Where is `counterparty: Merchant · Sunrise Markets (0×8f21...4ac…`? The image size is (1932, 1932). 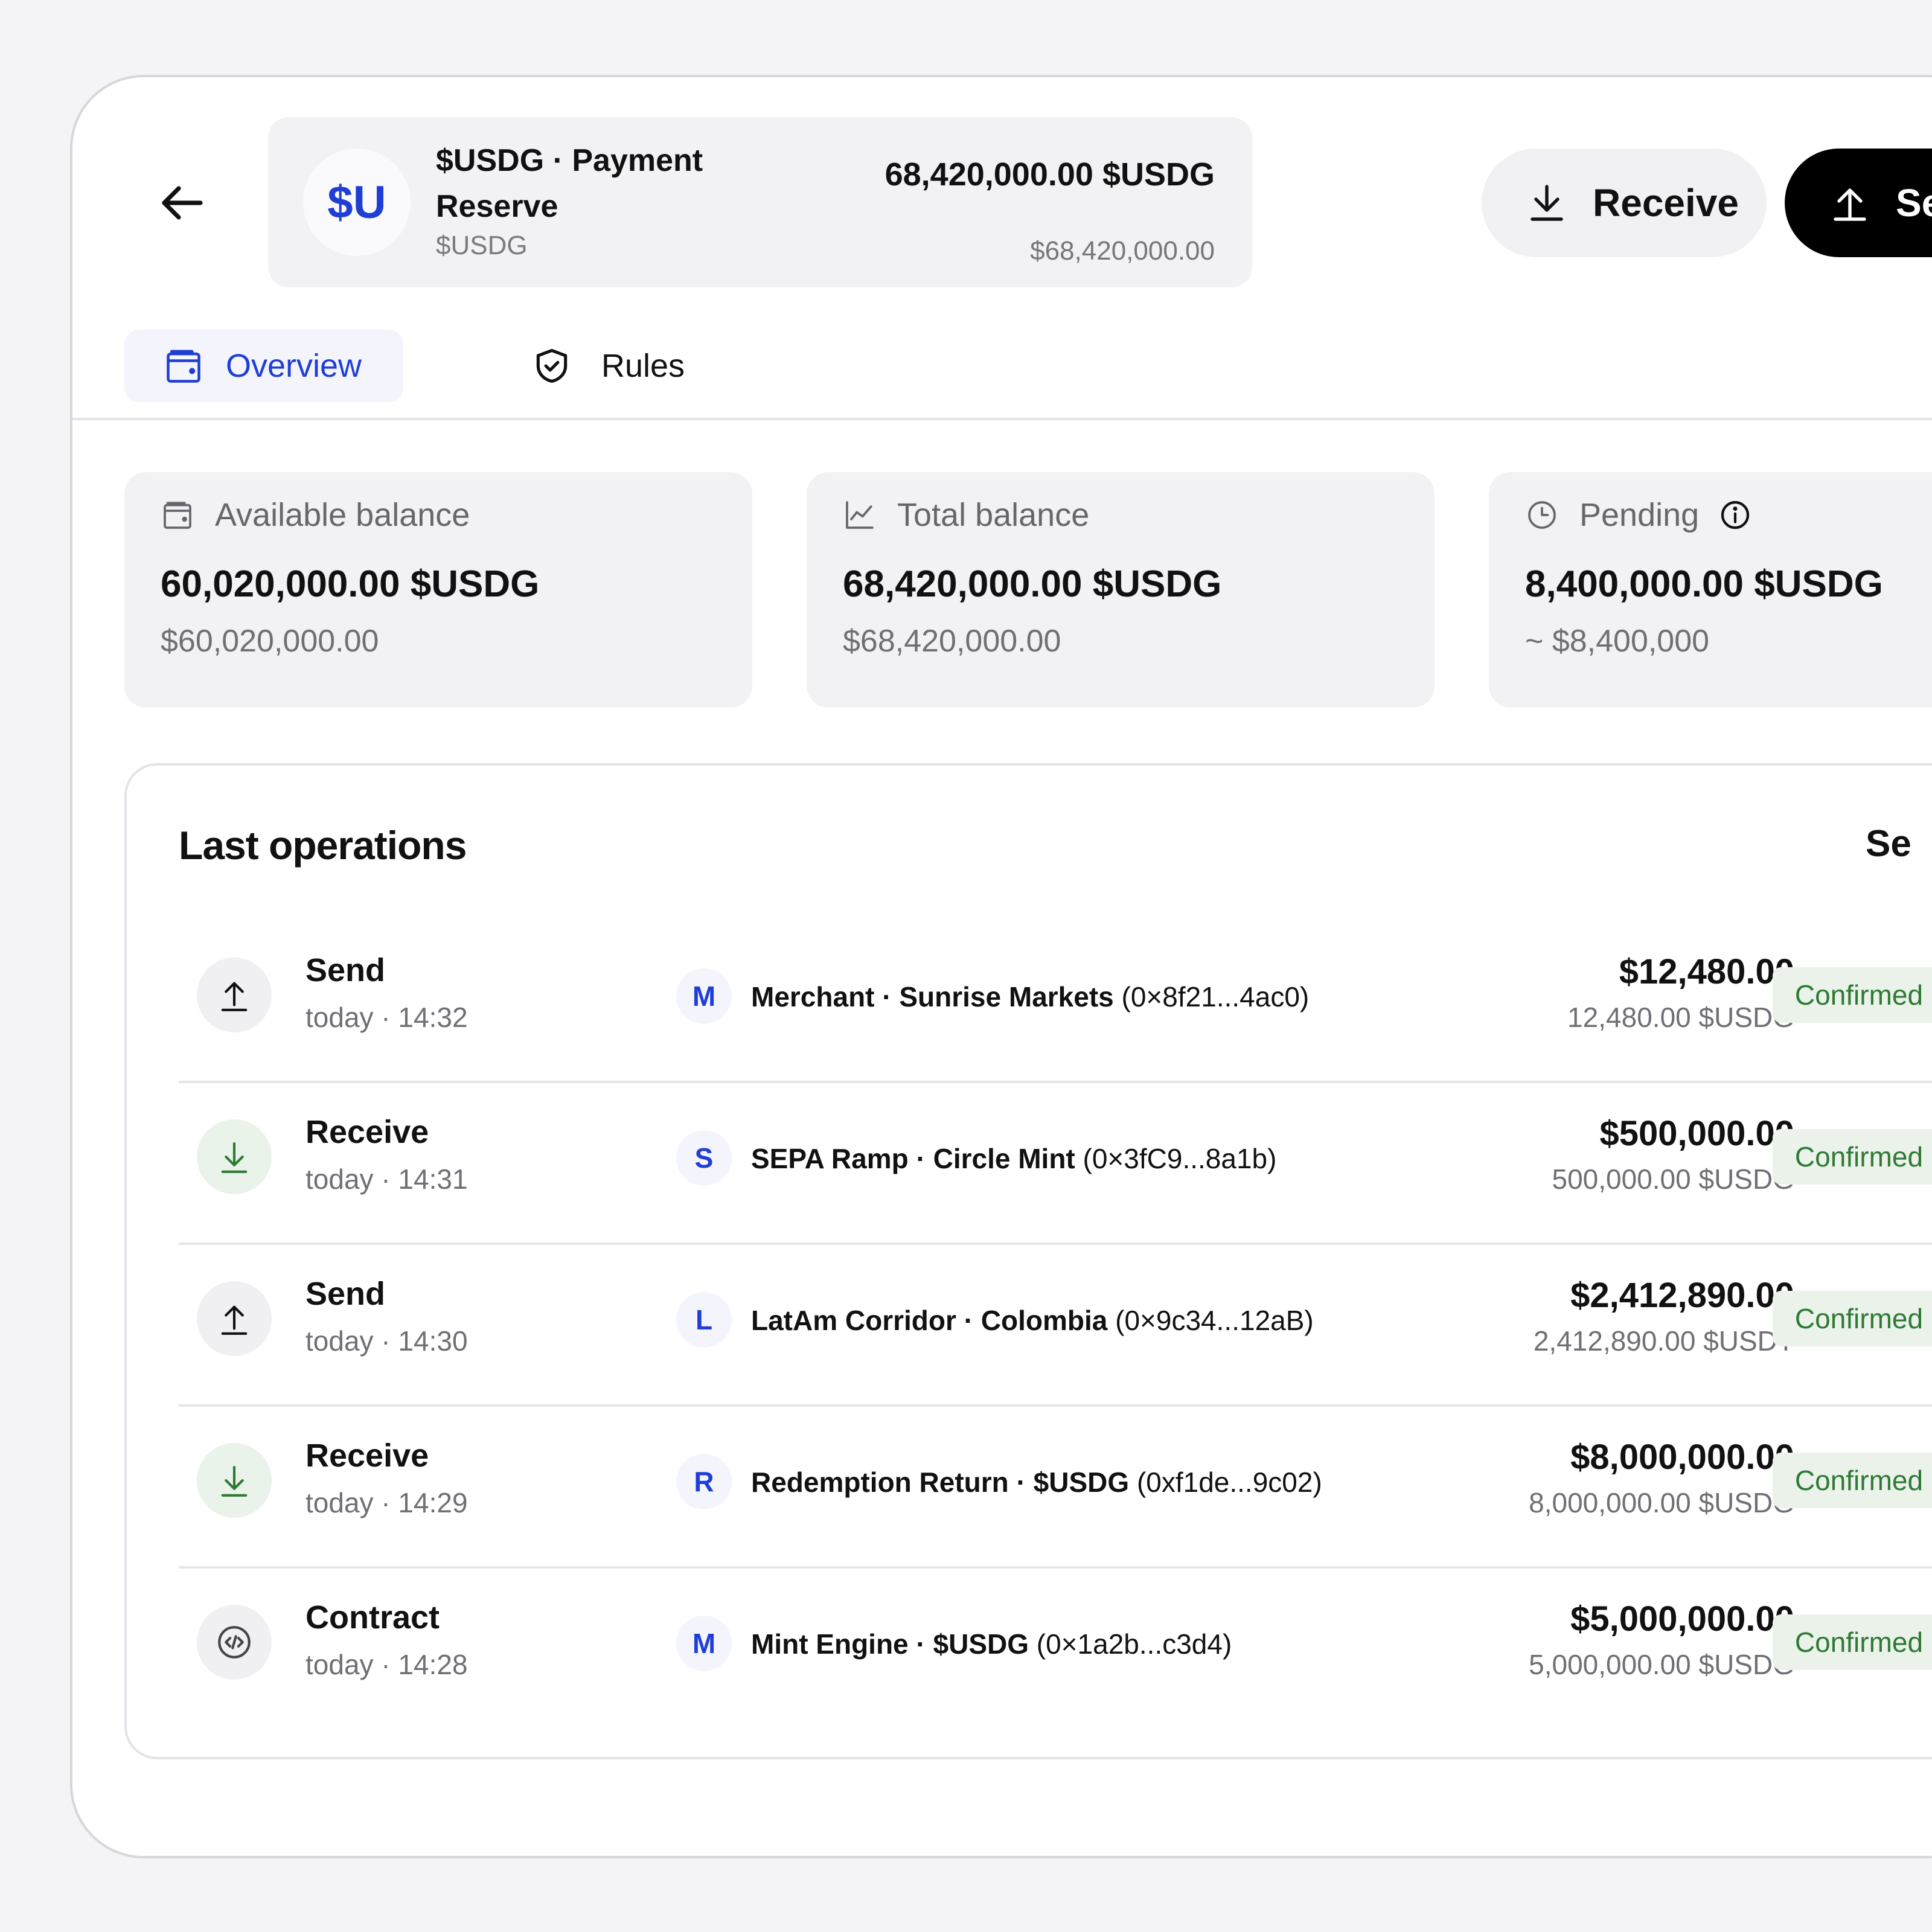
counterparty: Merchant · Sunrise Markets (0×8f21...4ac… is located at coordinates (1030, 997).